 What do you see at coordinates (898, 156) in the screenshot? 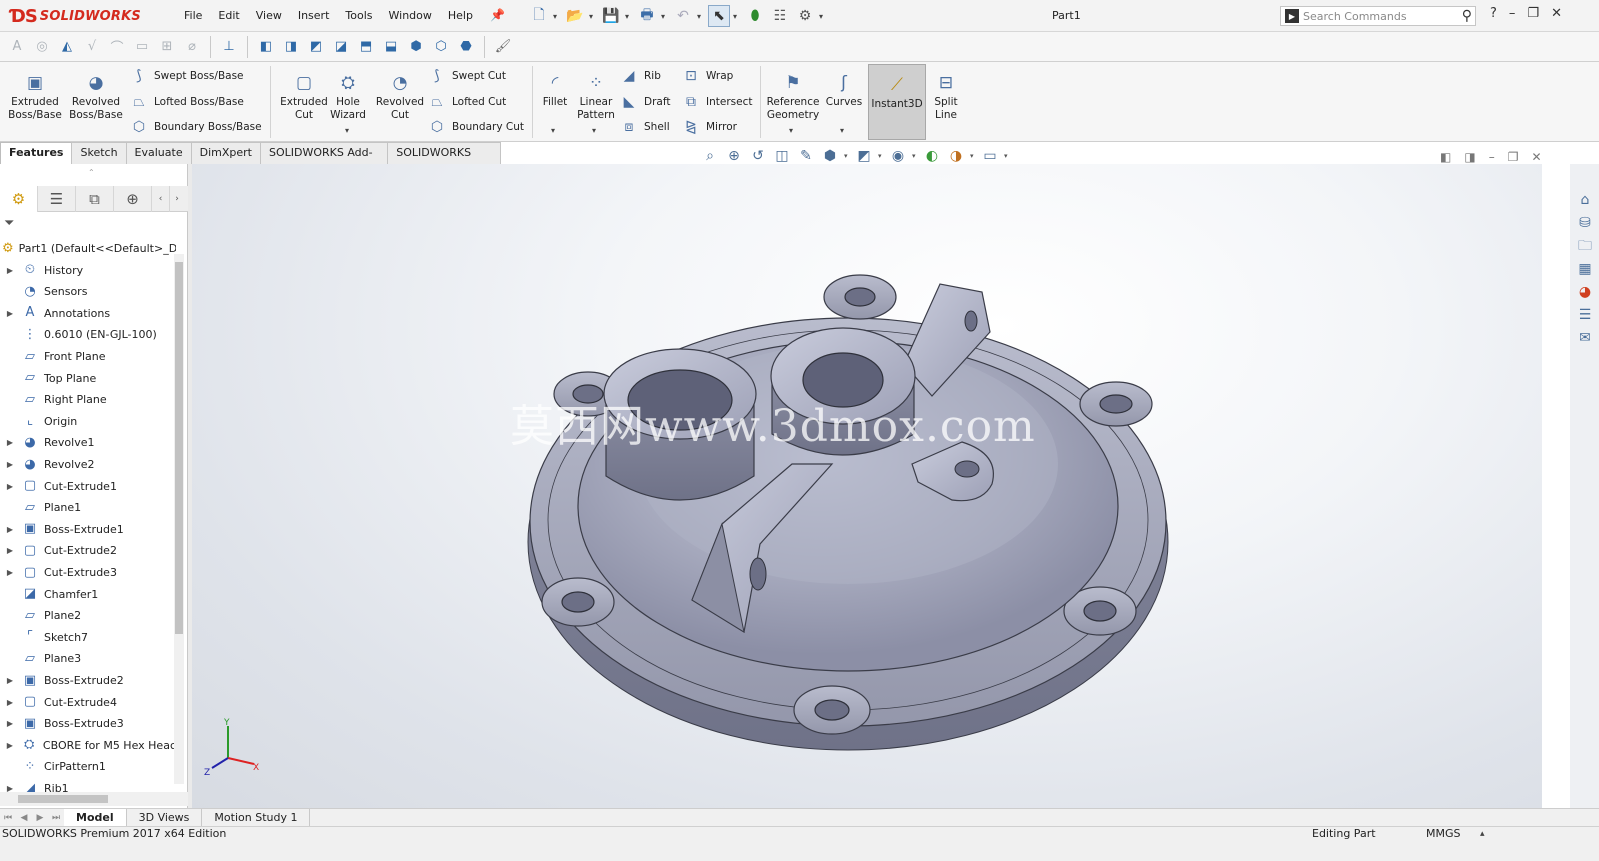
I see `hide-show-items-icon: ◉` at bounding box center [898, 156].